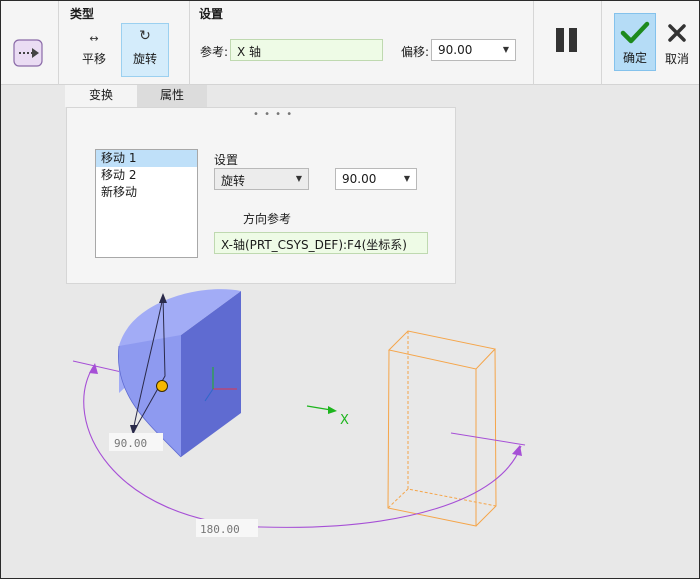 The height and width of the screenshot is (579, 700). Describe the element at coordinates (101, 96) in the screenshot. I see `tab-transform: 变换` at that location.